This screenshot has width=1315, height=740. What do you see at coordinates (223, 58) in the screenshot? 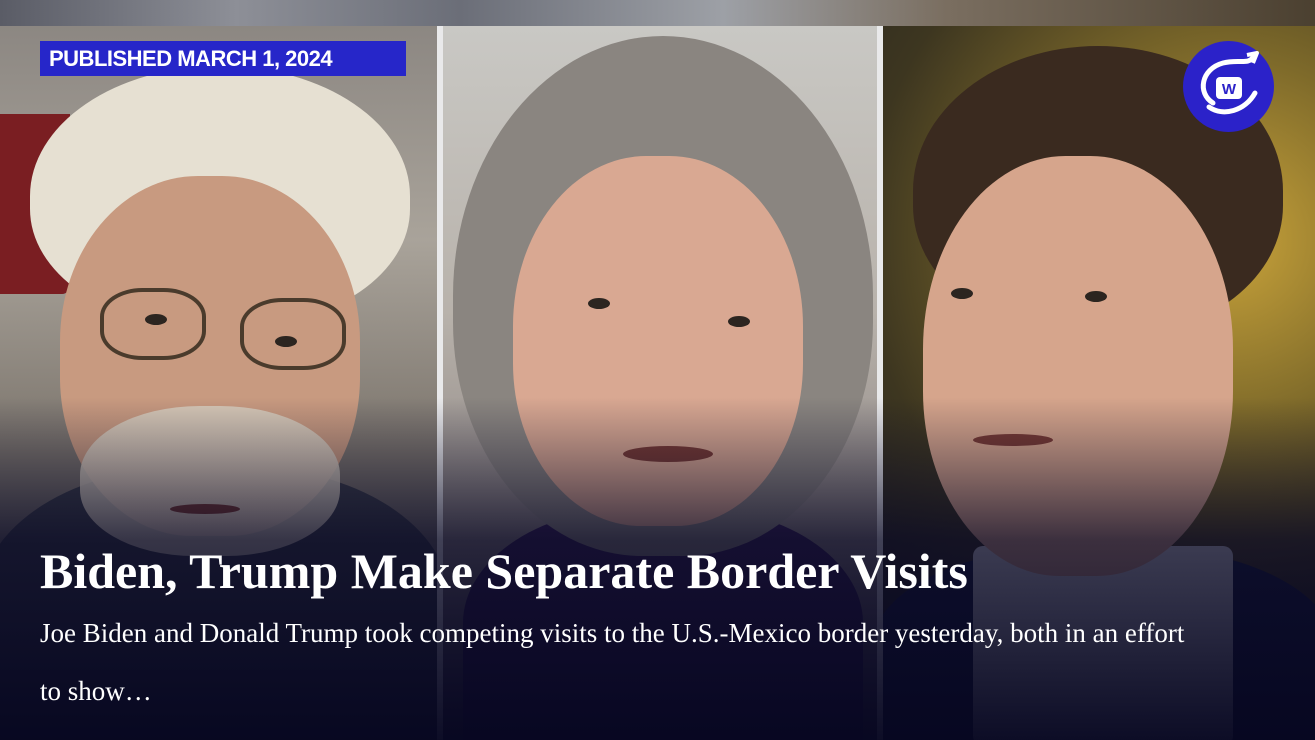
I see `published-date-badge: PUBLISHED MARCH 1, 2024` at bounding box center [223, 58].